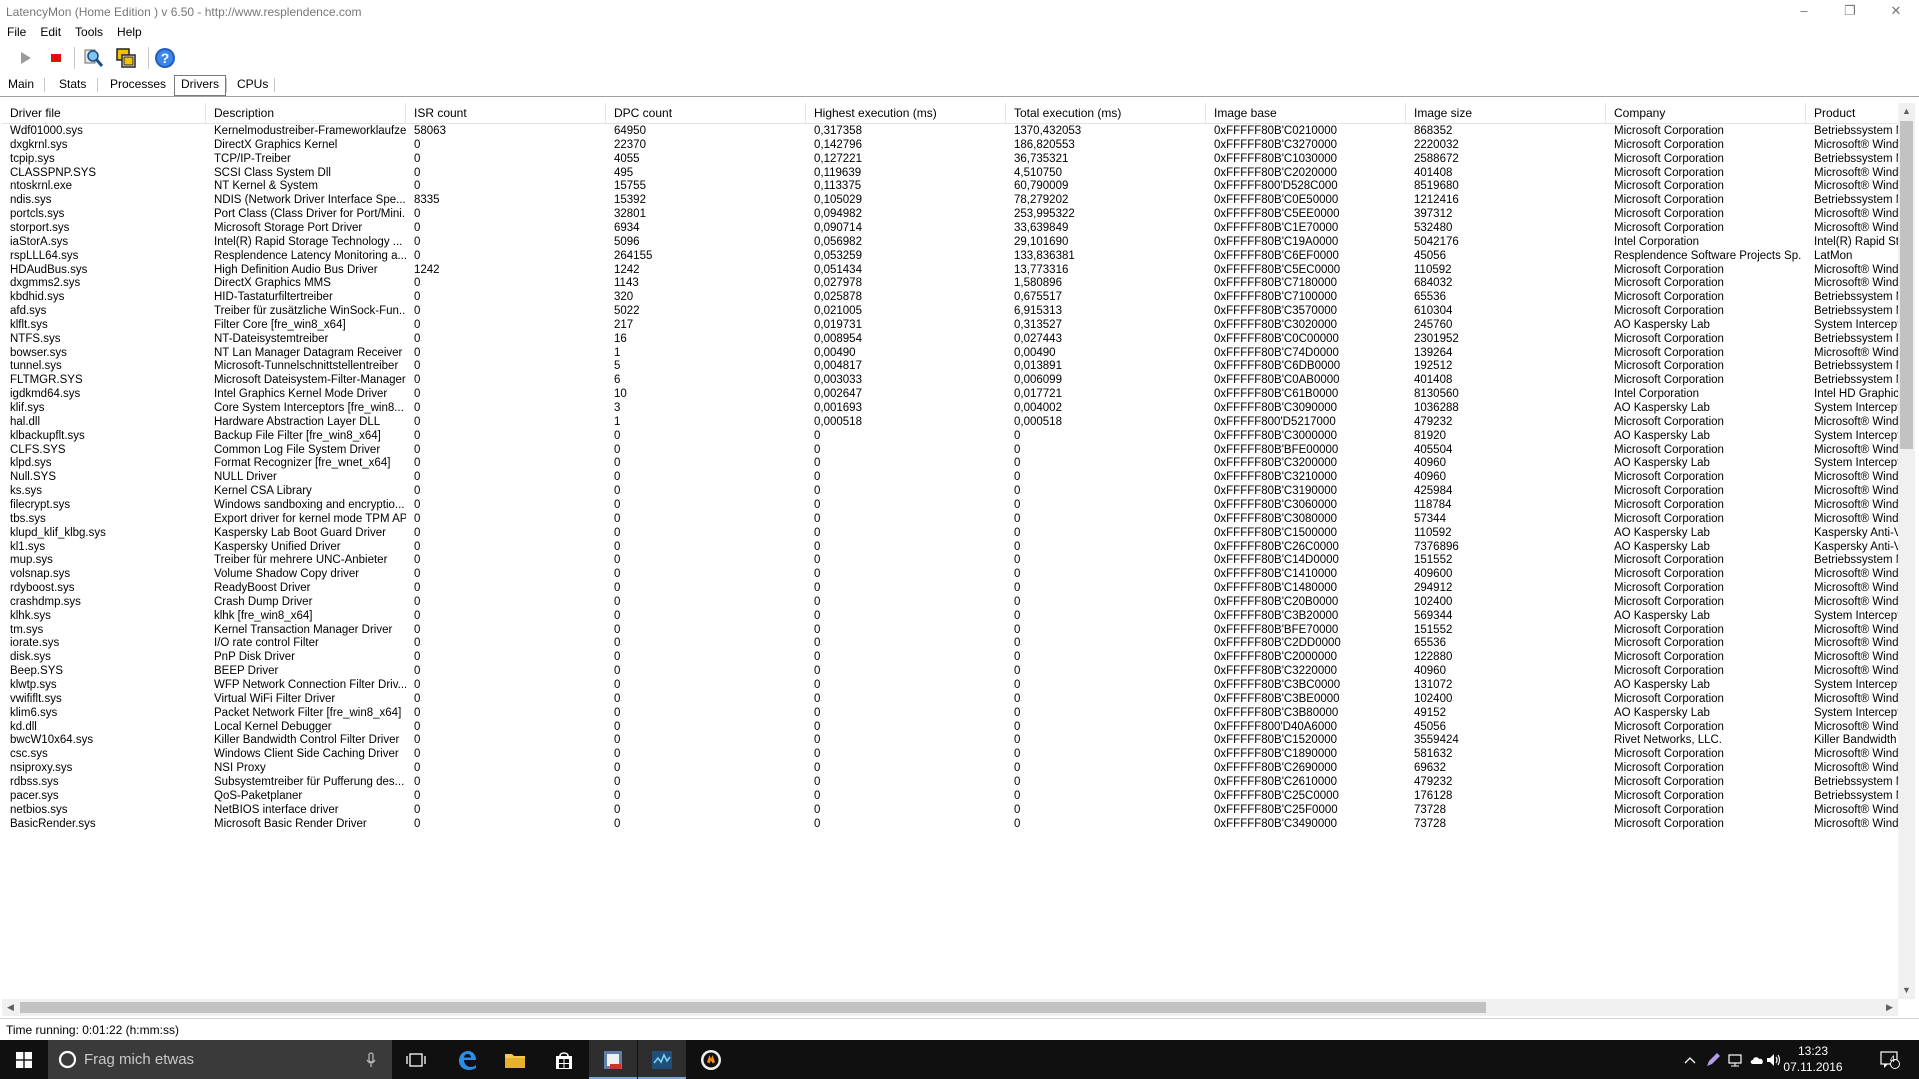  I want to click on column-header-description: Description, so click(306, 113).